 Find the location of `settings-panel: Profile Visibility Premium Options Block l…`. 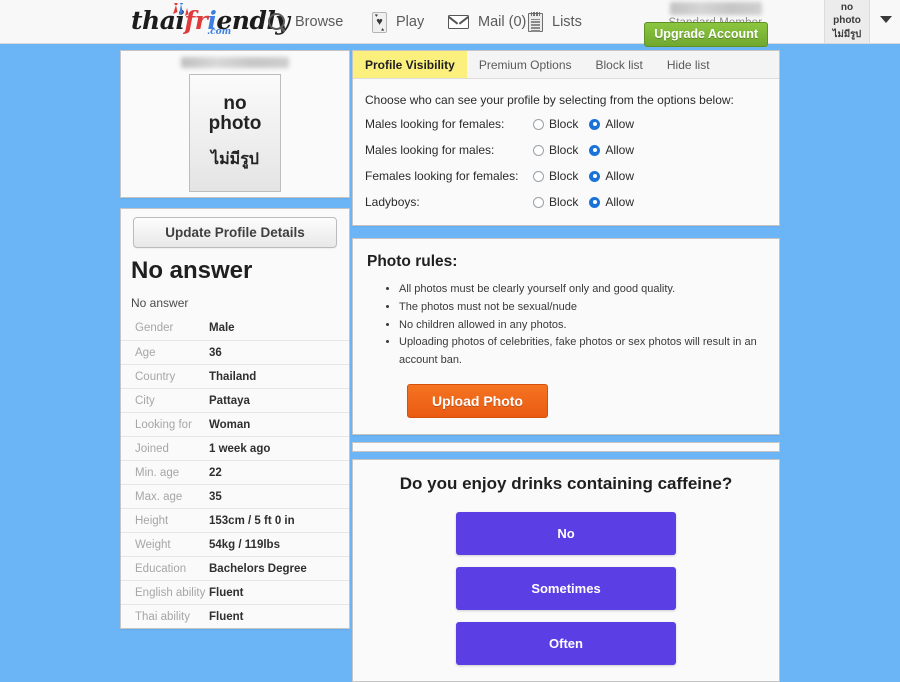

settings-panel: Profile Visibility Premium Options Block l… is located at coordinates (566, 138).